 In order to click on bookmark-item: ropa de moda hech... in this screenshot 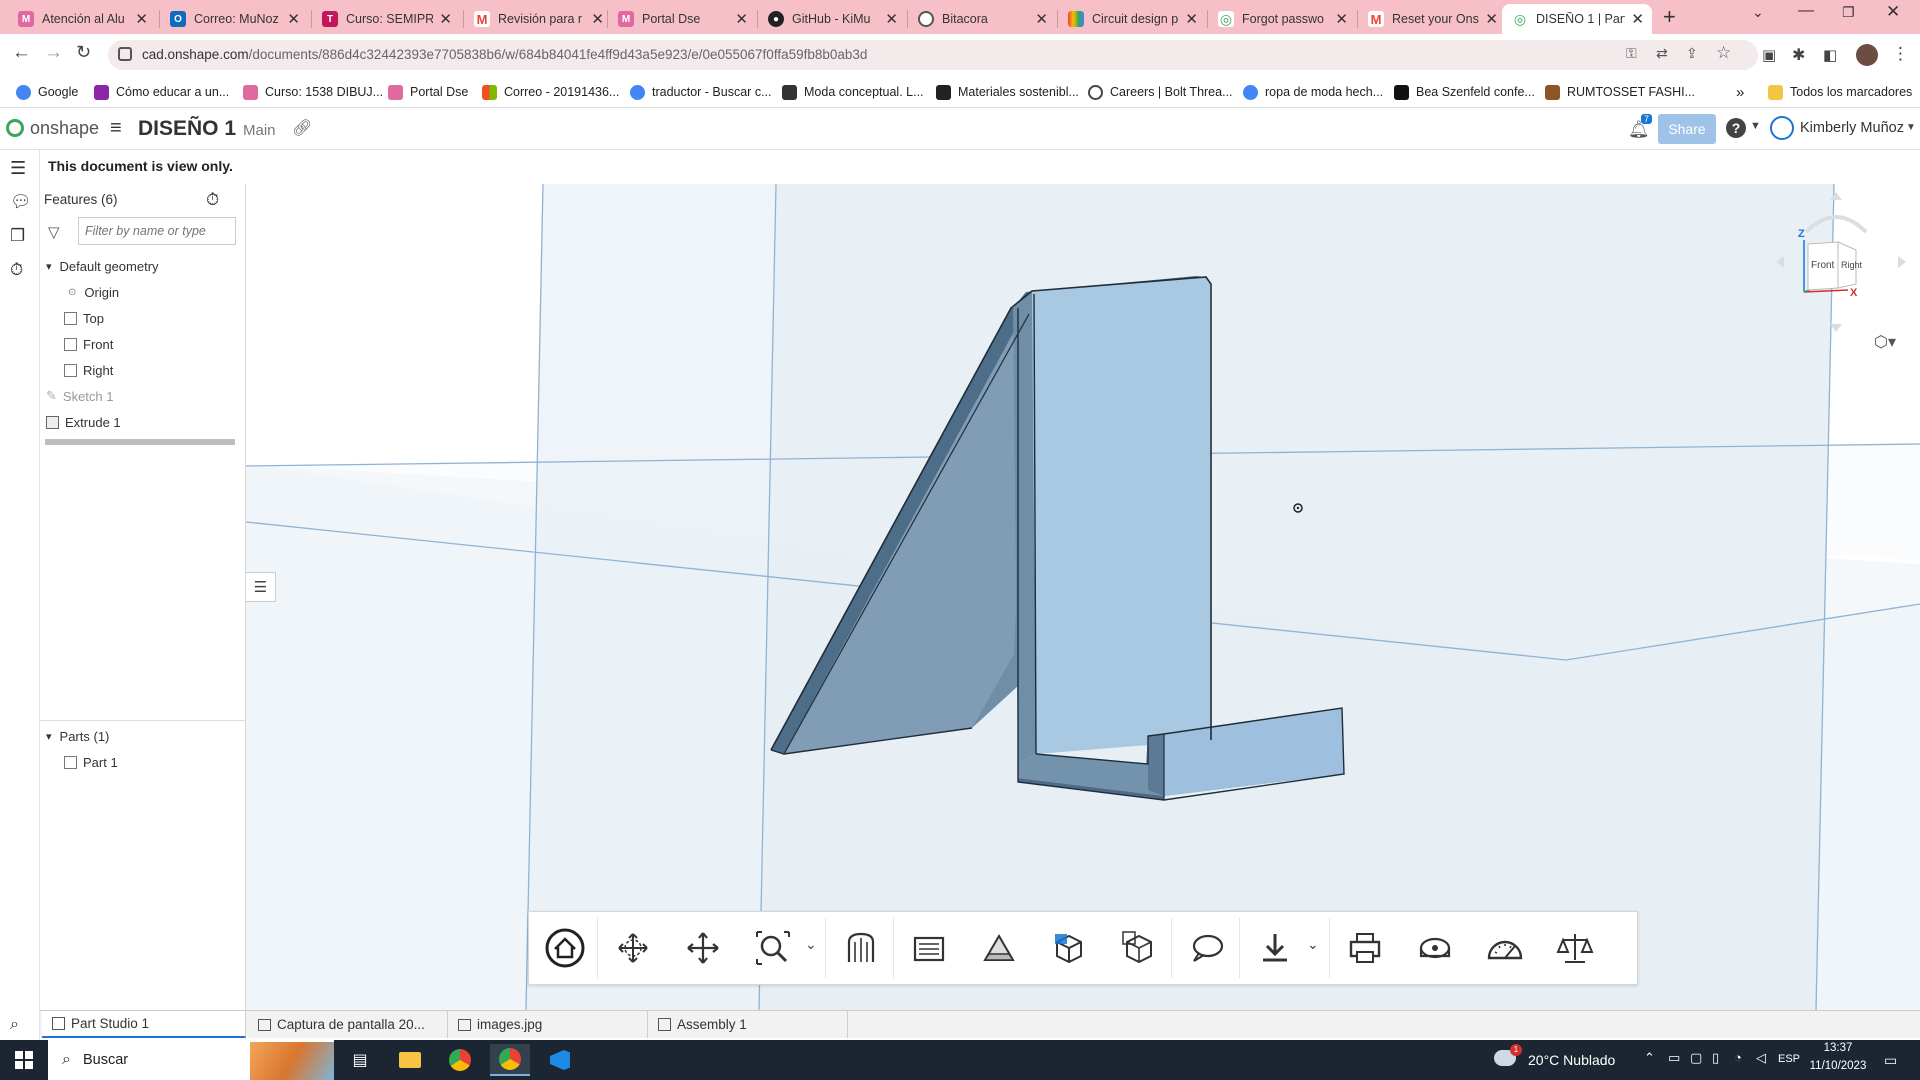, I will do `click(1313, 92)`.